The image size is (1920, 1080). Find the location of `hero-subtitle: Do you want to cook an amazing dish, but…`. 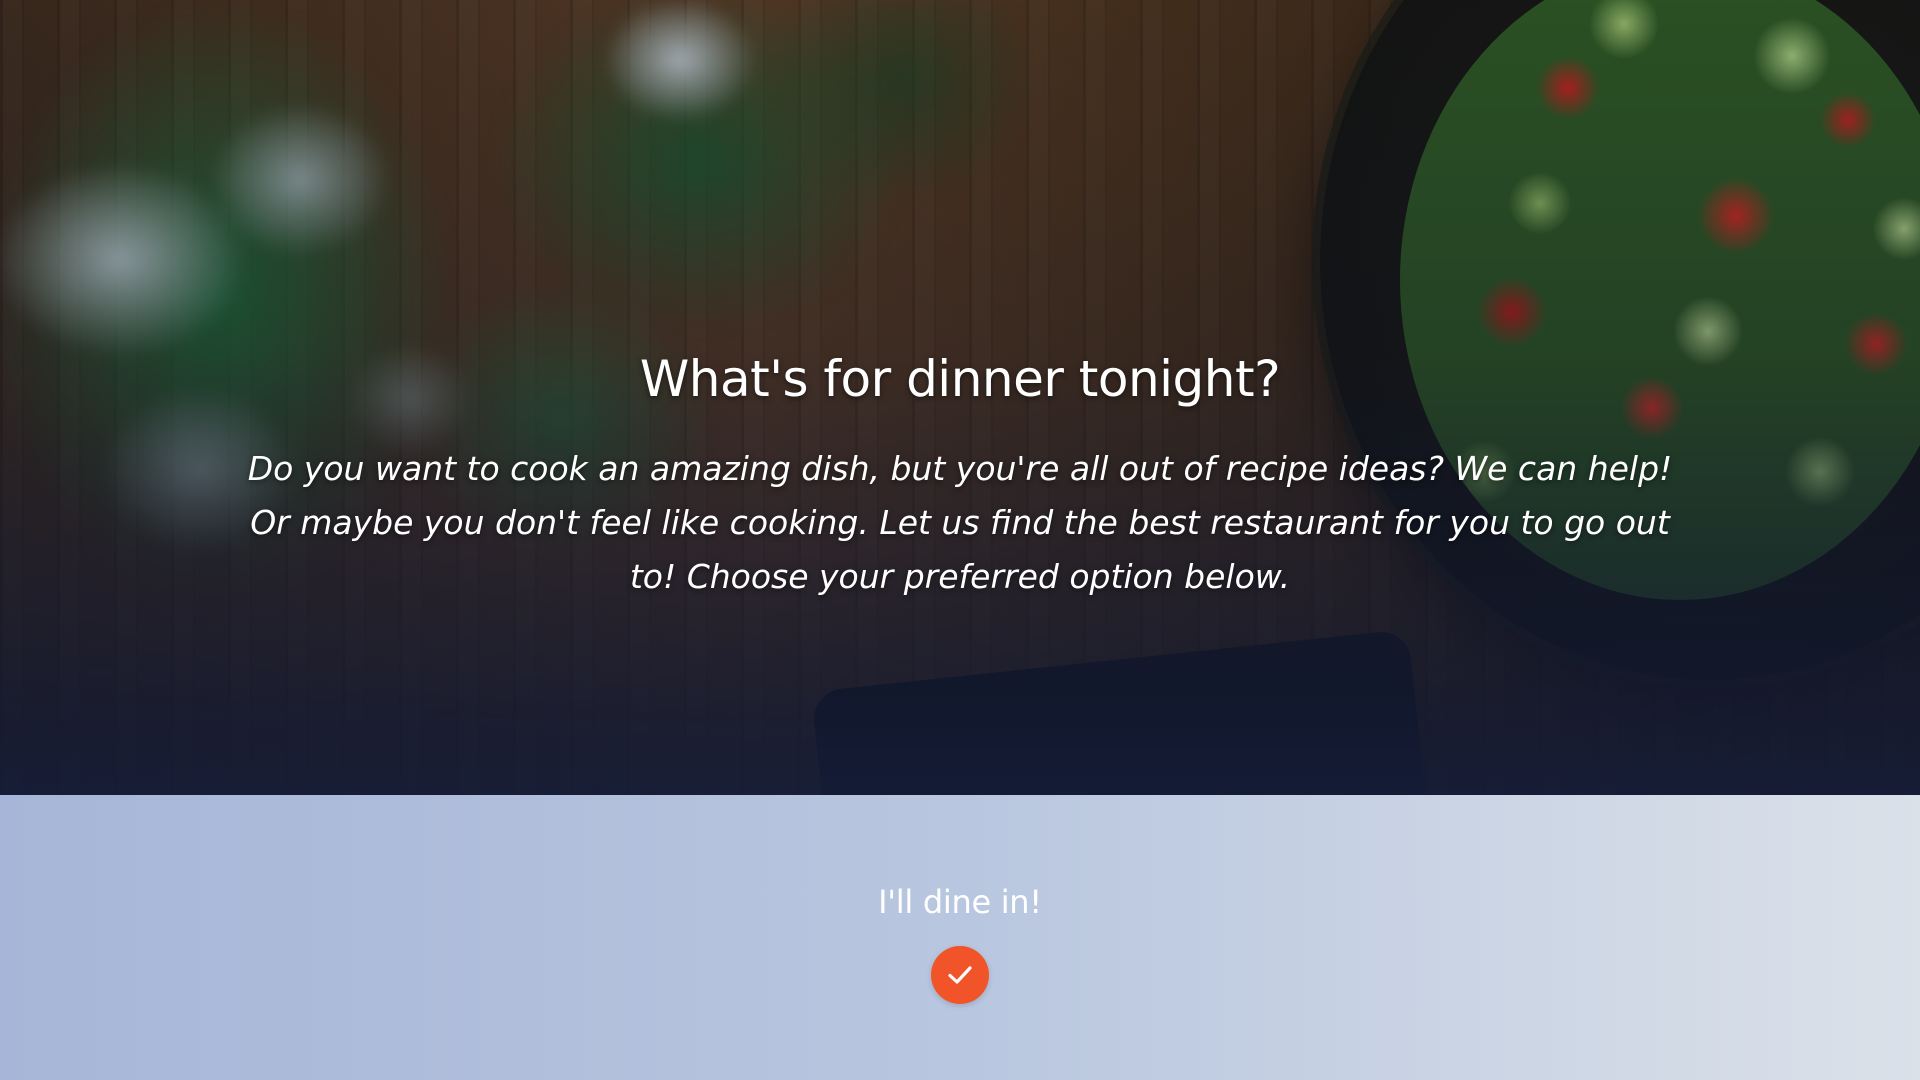

hero-subtitle: Do you want to cook an amazing dish, but… is located at coordinates (960, 522).